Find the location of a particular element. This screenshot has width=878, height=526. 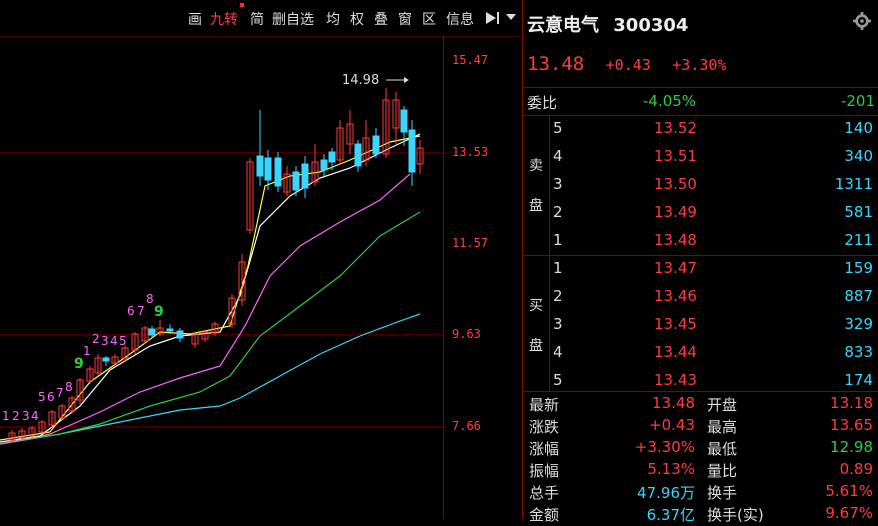

buy-side-label: 买 盘 is located at coordinates (536, 323).